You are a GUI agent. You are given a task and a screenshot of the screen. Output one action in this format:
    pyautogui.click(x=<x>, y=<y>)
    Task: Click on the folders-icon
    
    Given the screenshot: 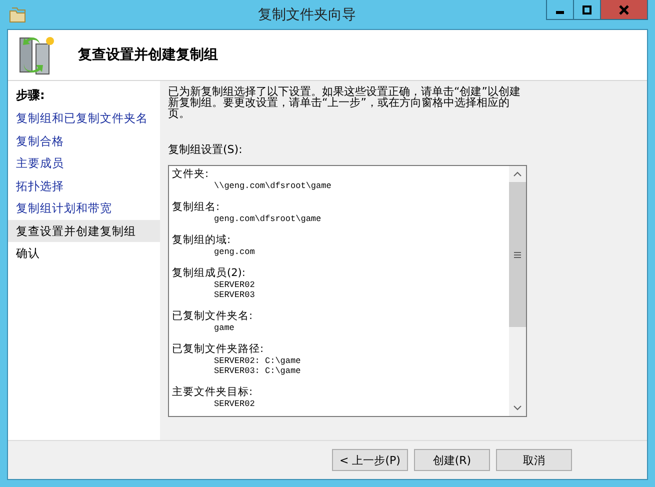 What is the action you would take?
    pyautogui.click(x=18, y=14)
    